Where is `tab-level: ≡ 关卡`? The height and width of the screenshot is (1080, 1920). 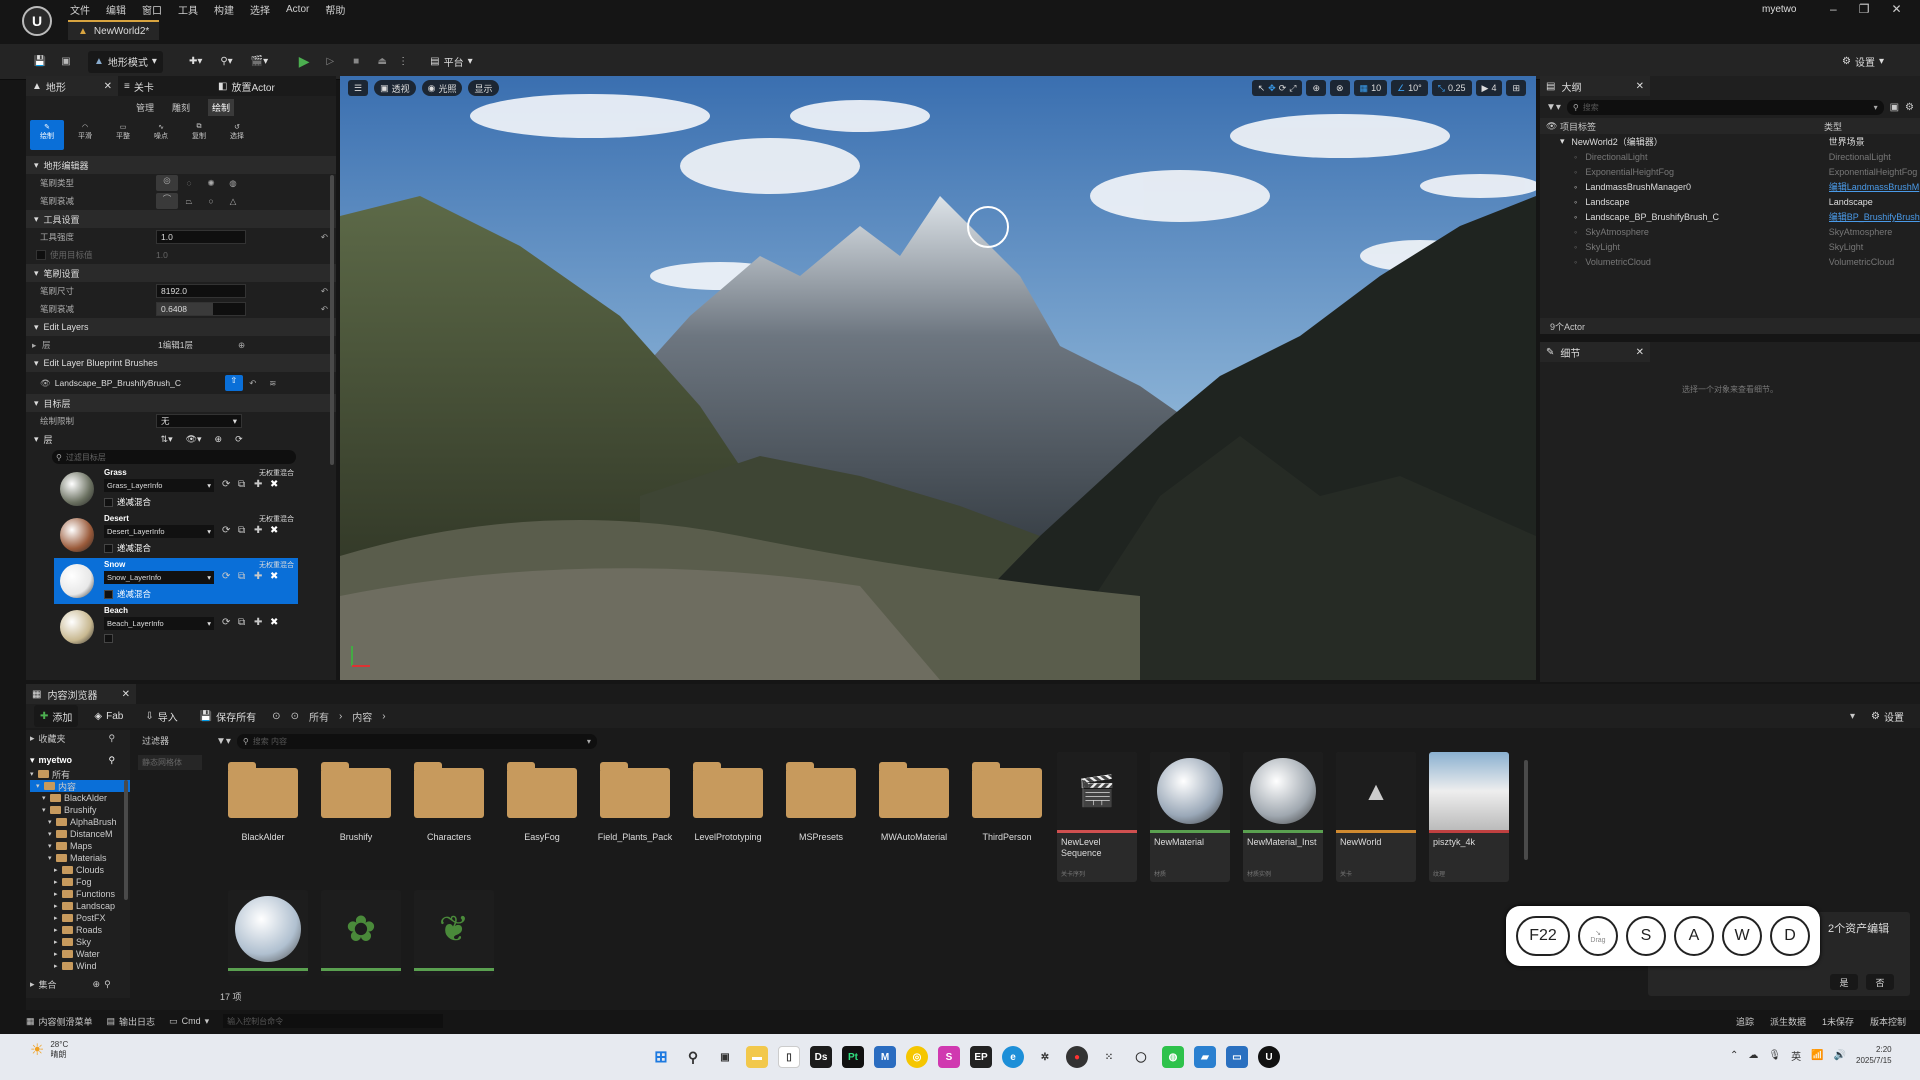
tab-level: ≡ 关卡 is located at coordinates (160, 86).